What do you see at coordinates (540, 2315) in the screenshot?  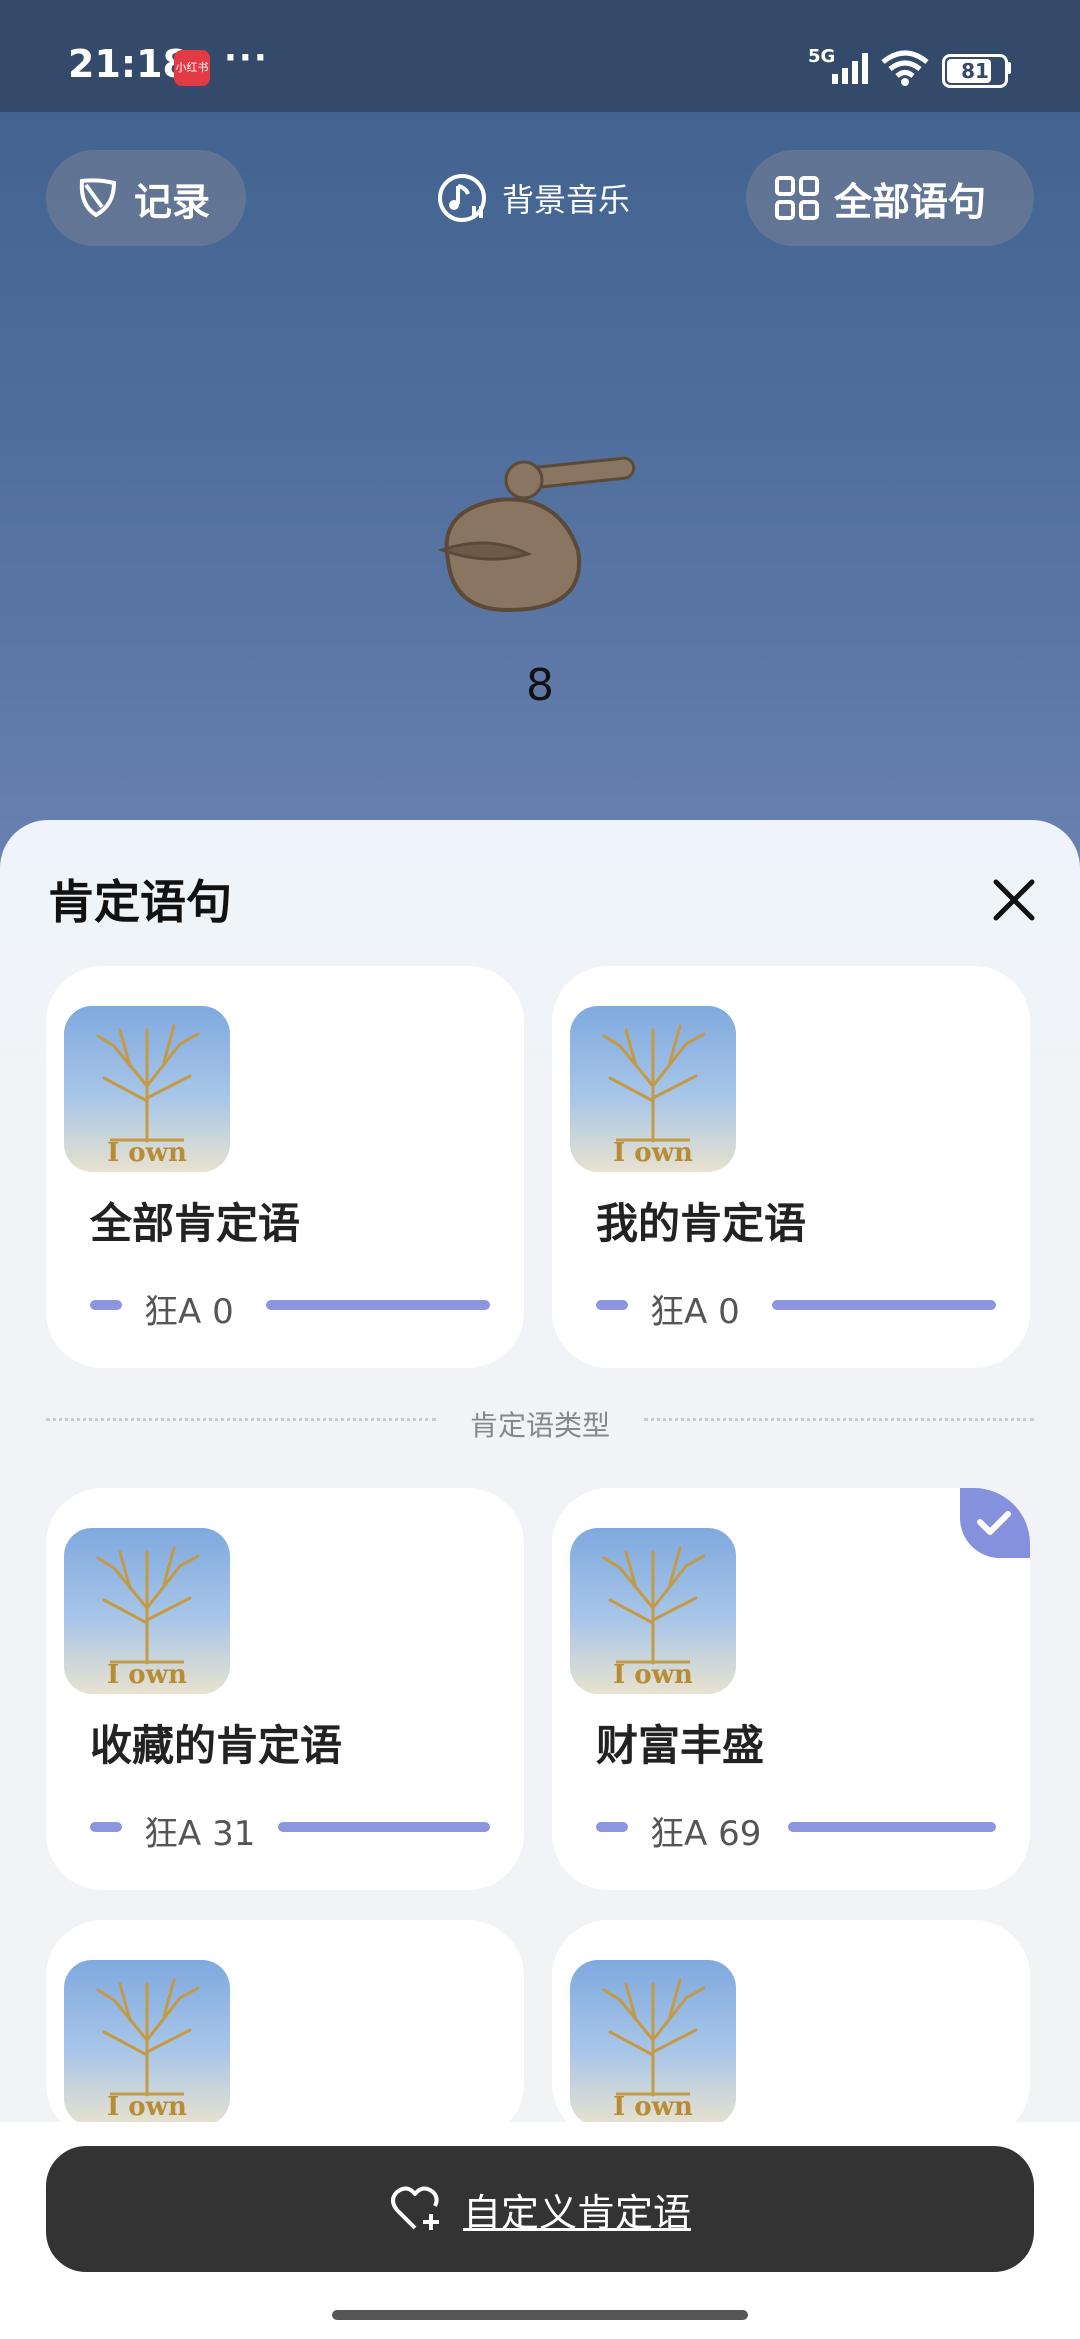 I see `home-indicator` at bounding box center [540, 2315].